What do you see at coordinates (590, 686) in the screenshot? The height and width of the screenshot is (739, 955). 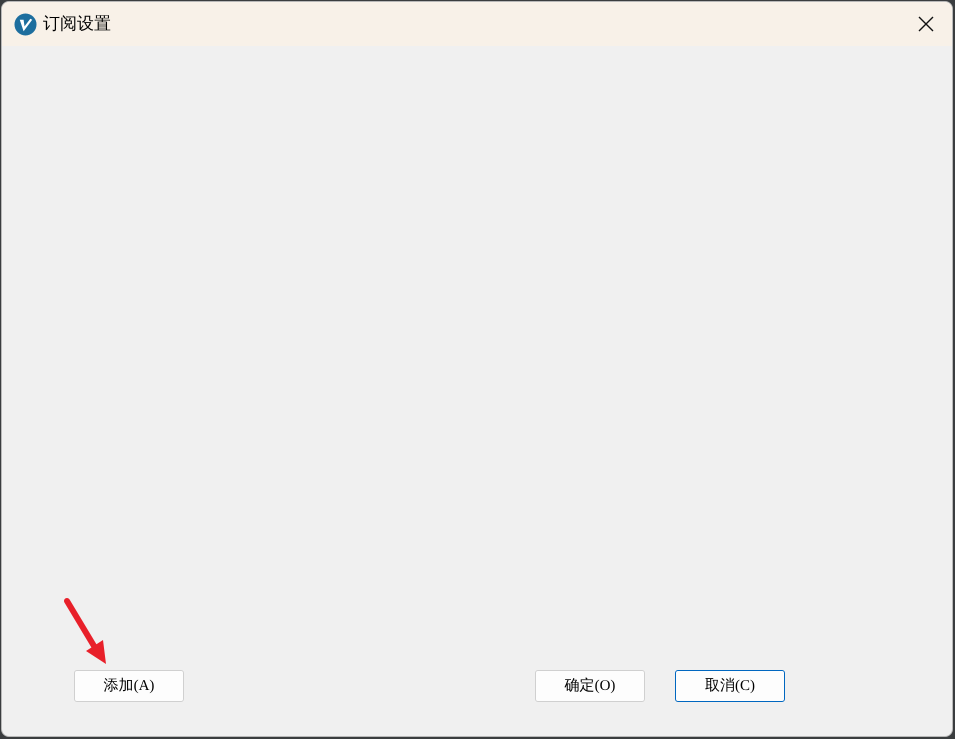 I see `dialog-button: 确定(O)` at bounding box center [590, 686].